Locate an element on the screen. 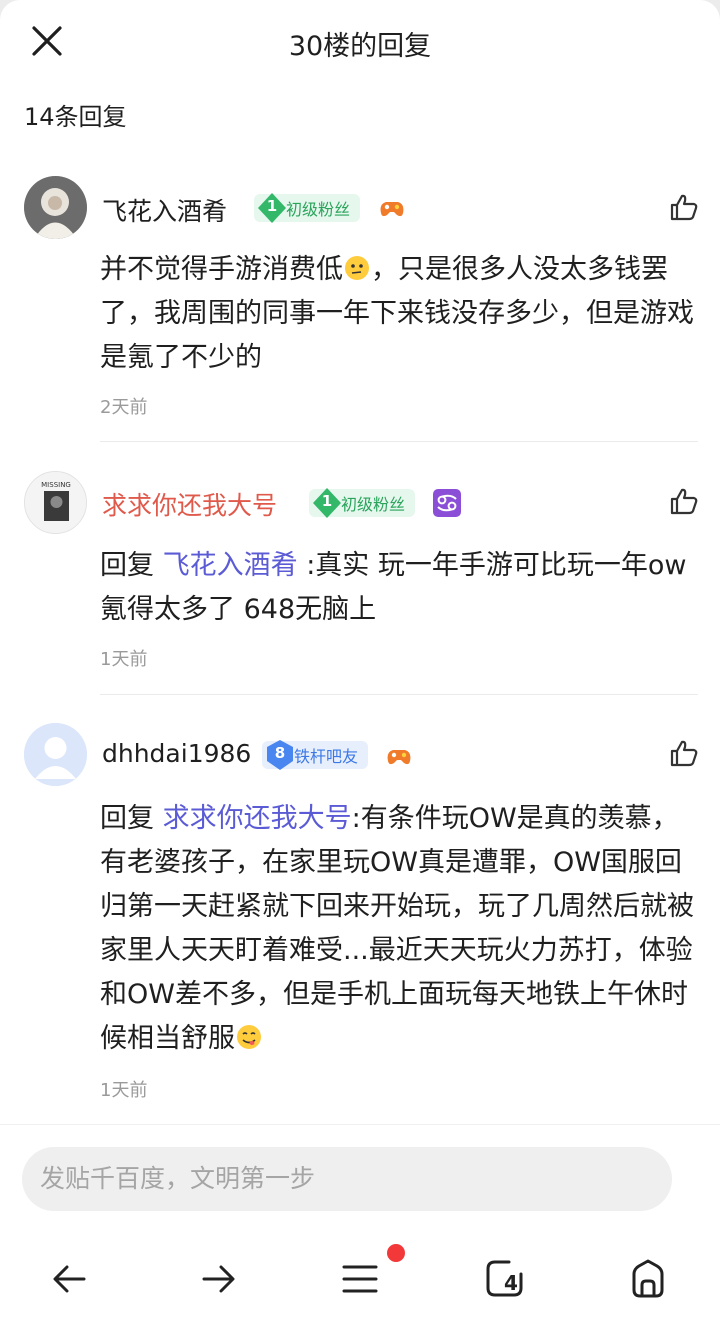 Image resolution: width=720 pixels, height=1325 pixels. username: 求求你还我大号 is located at coordinates (189, 504).